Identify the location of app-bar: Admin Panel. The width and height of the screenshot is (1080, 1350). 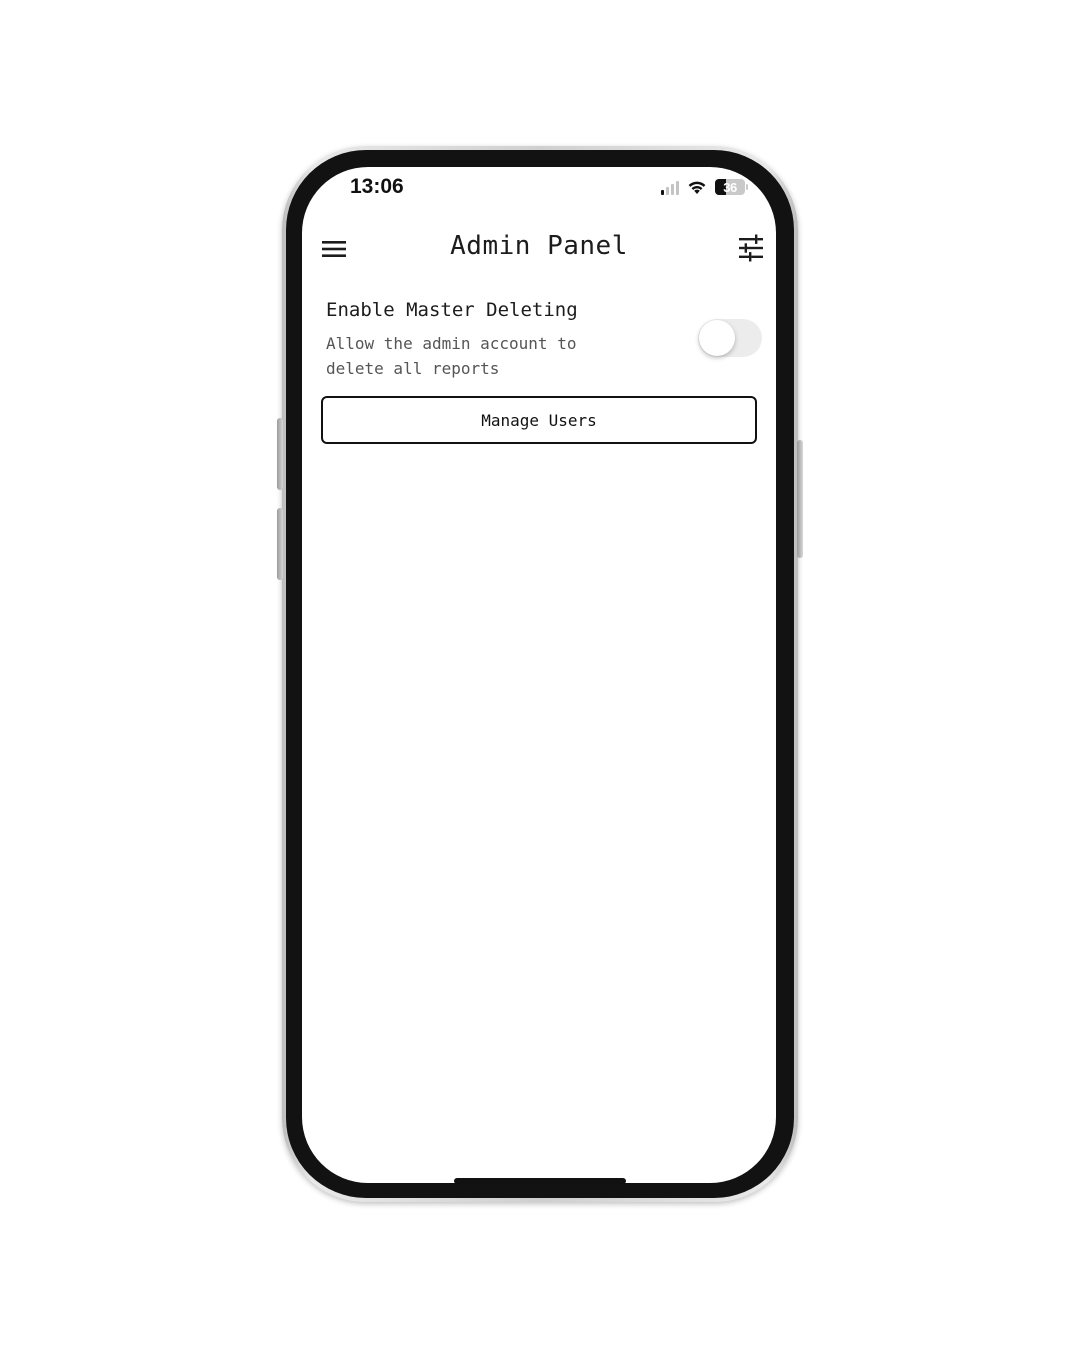
(539, 249).